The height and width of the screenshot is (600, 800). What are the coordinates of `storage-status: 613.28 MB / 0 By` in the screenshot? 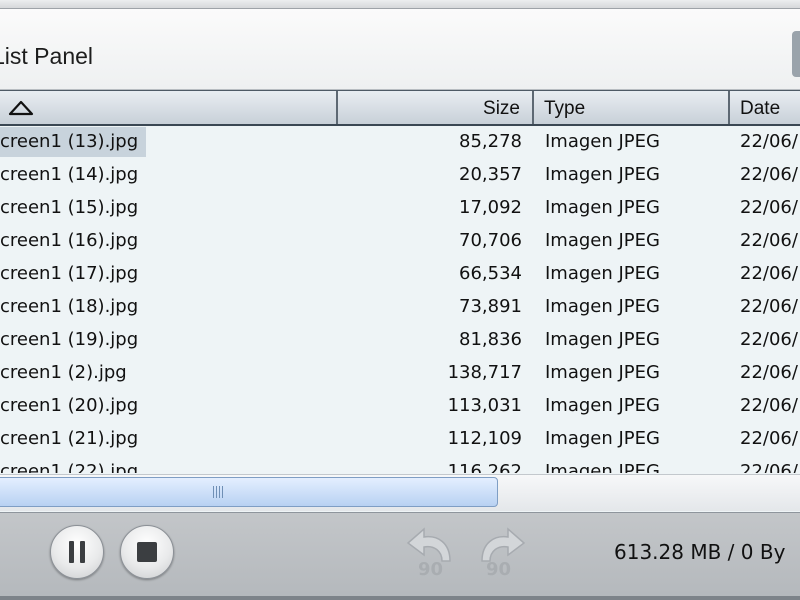 It's located at (700, 552).